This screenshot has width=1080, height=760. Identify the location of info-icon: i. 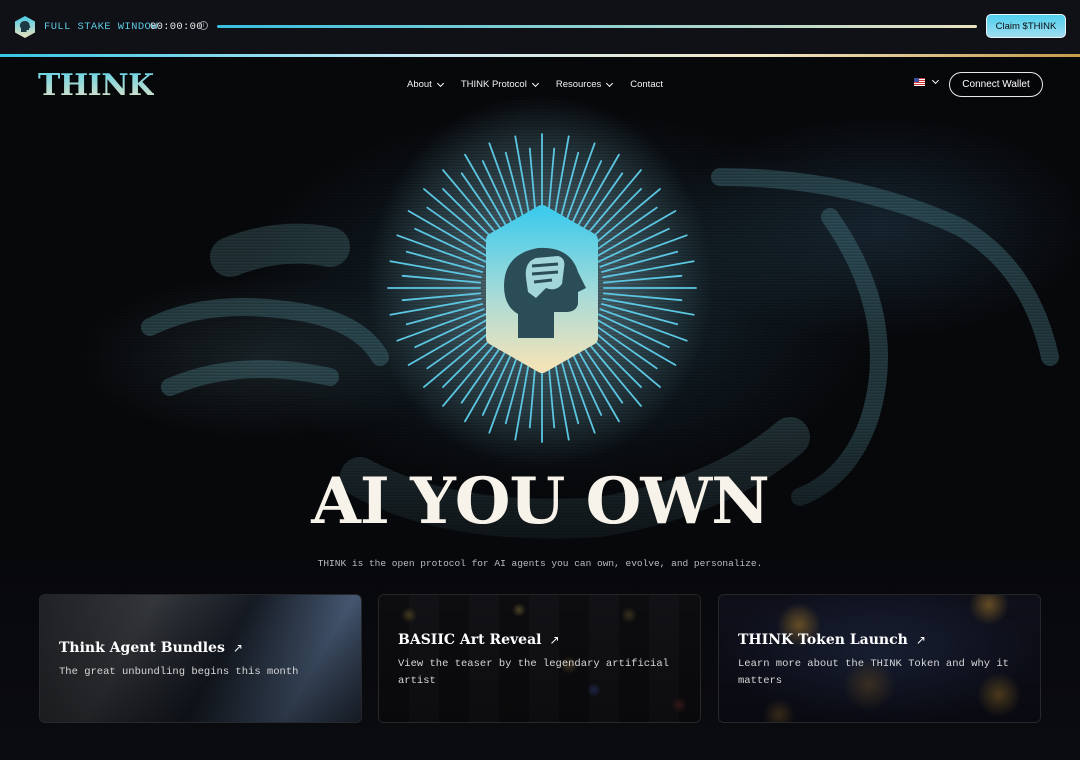
(203, 25).